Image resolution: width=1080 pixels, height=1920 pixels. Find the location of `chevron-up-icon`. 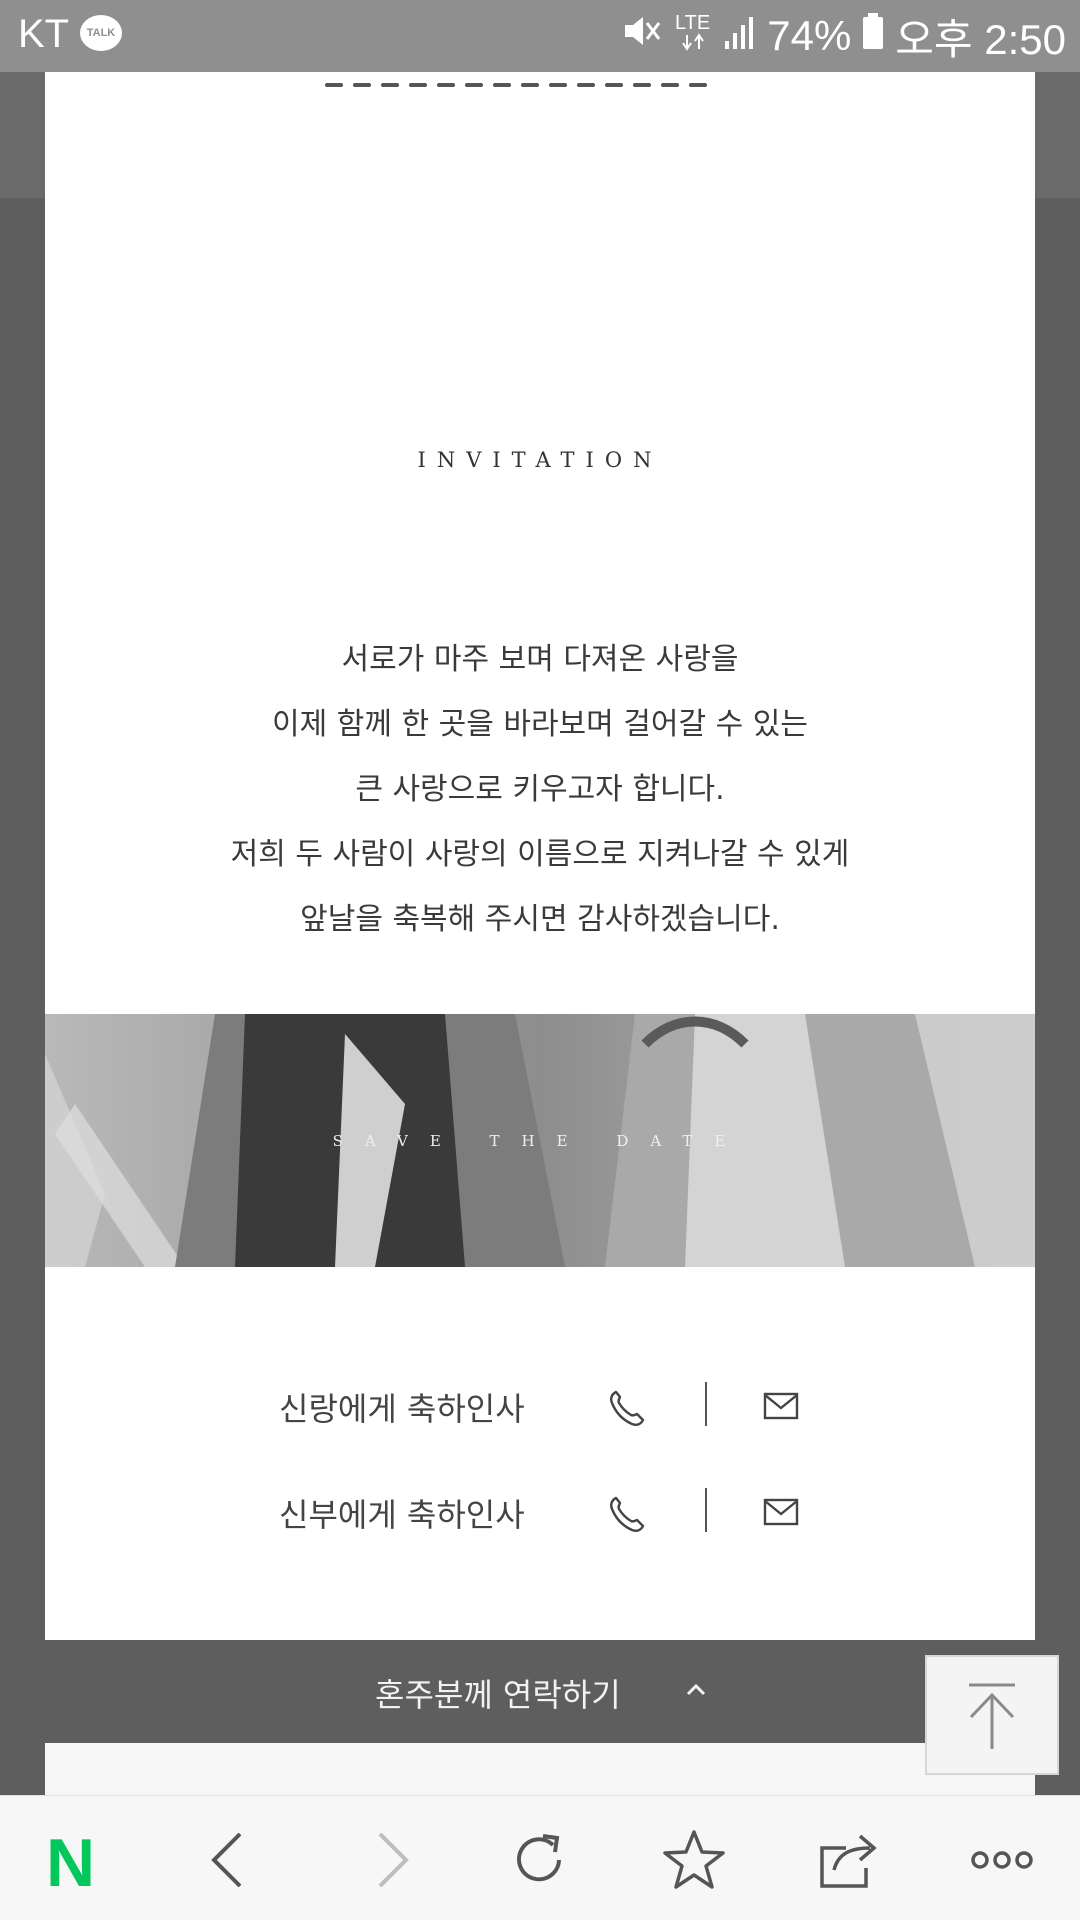

chevron-up-icon is located at coordinates (696, 1689).